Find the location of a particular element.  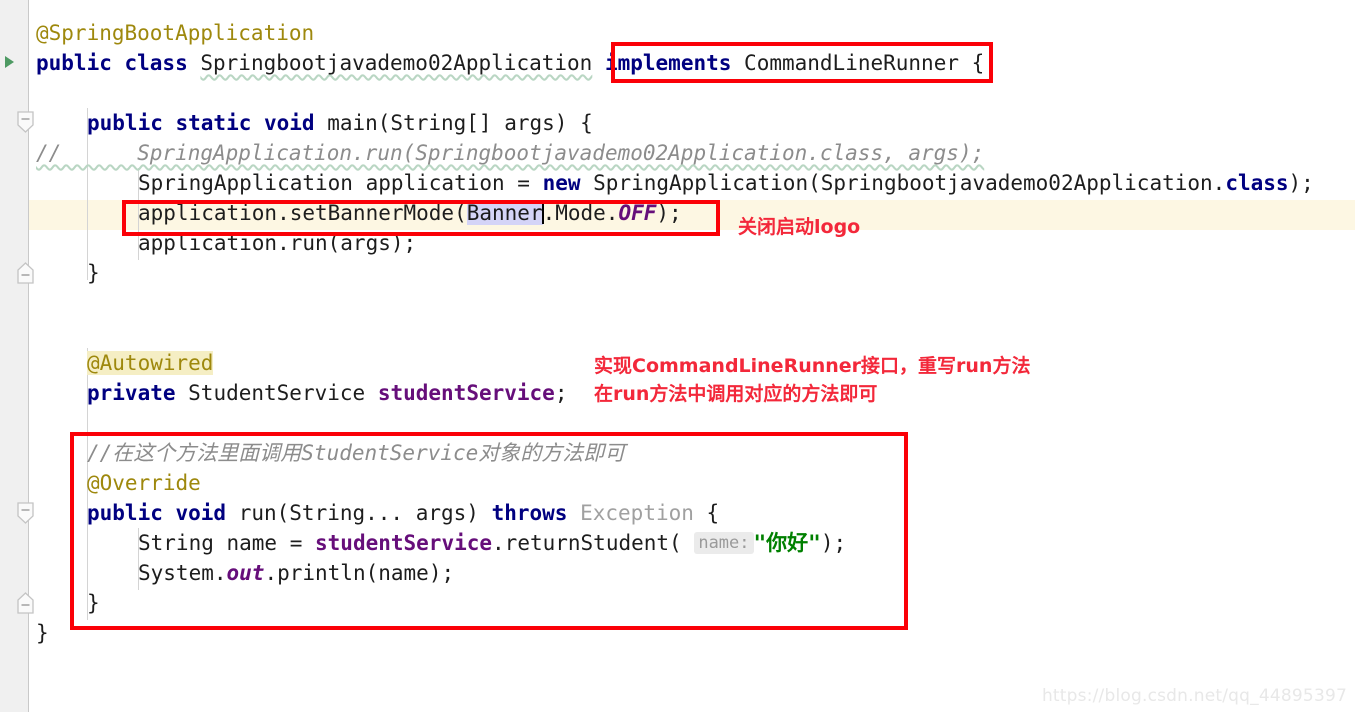

brace-close-run: } is located at coordinates (93, 603).